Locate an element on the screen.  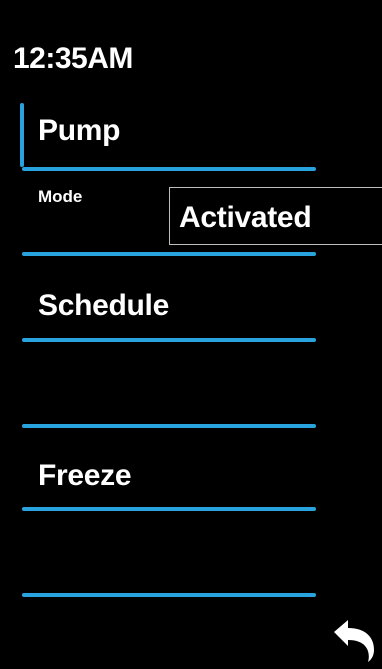
clock: 12:35AM is located at coordinates (73, 58).